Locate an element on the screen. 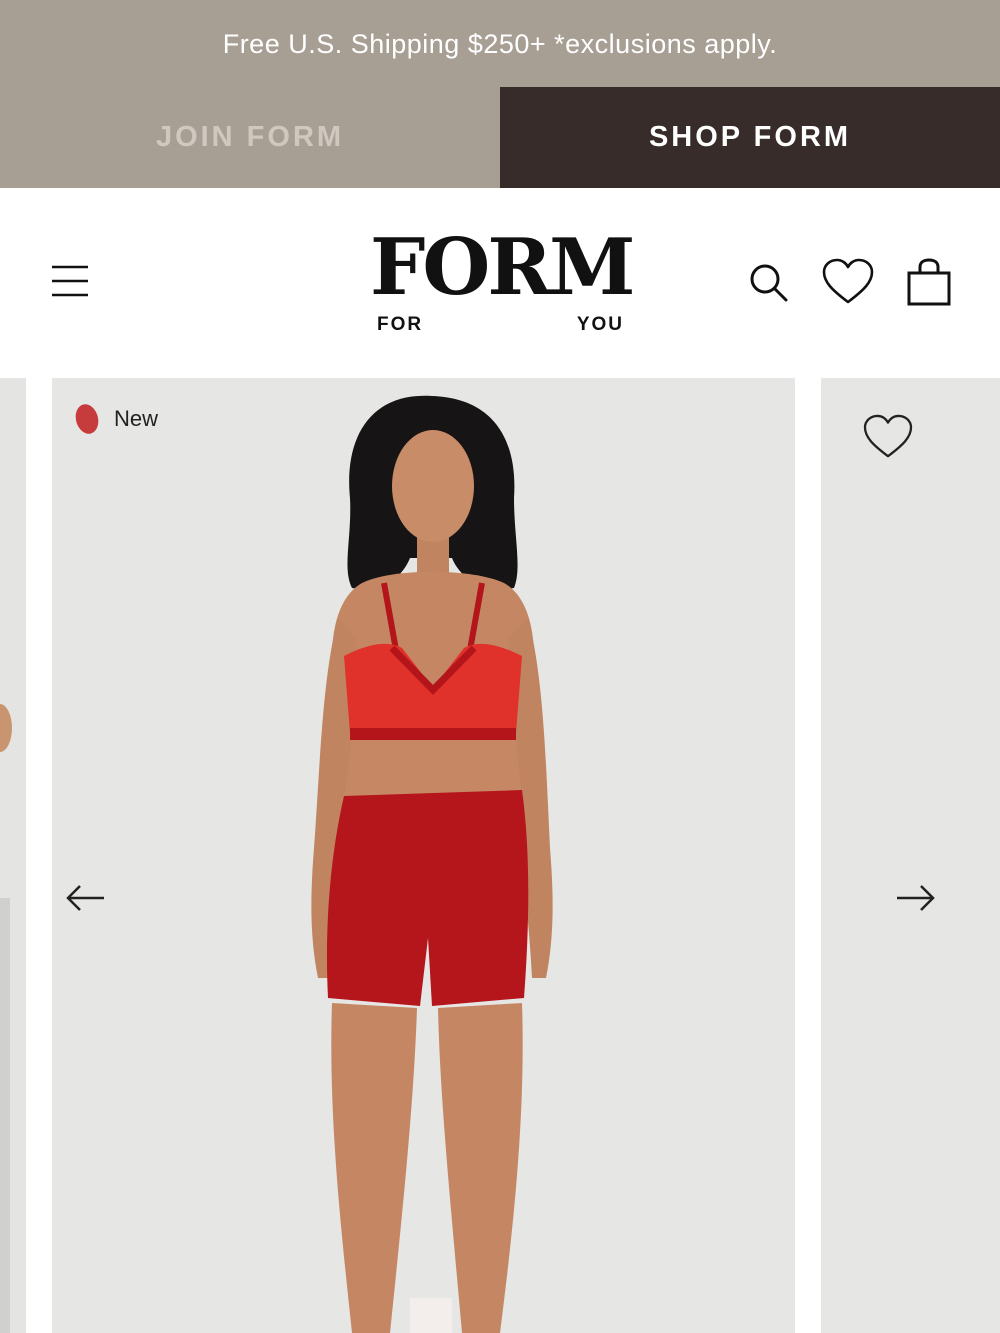 The height and width of the screenshot is (1333, 1000). wishlist-heart-icon is located at coordinates (888, 437).